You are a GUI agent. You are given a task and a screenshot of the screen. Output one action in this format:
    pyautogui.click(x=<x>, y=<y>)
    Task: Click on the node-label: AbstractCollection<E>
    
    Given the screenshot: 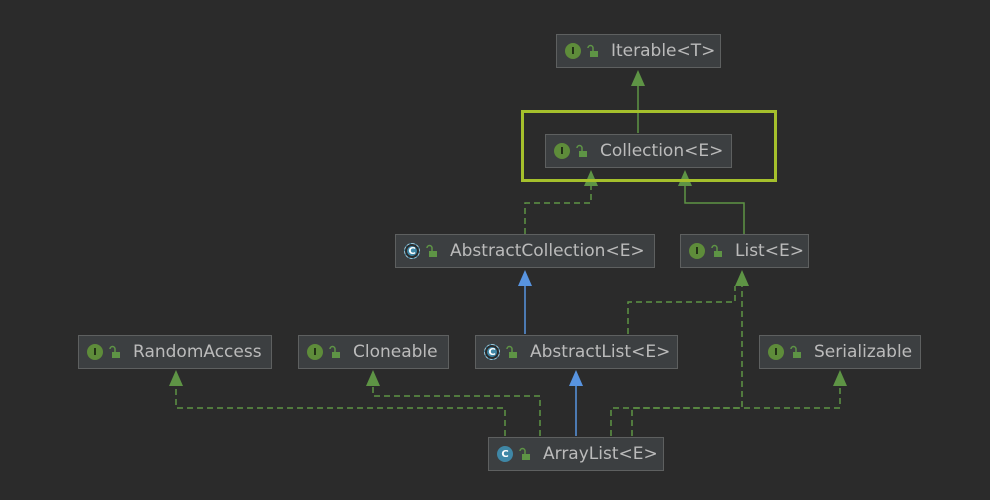 What is the action you would take?
    pyautogui.click(x=547, y=251)
    